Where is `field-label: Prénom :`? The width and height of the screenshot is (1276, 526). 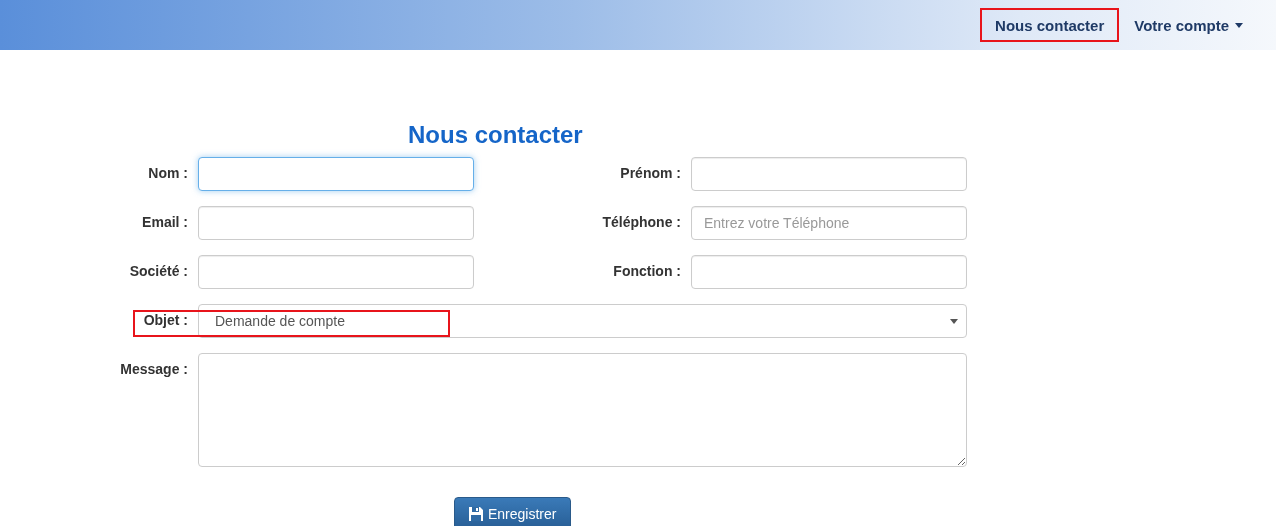
field-label: Prénom : is located at coordinates (650, 173).